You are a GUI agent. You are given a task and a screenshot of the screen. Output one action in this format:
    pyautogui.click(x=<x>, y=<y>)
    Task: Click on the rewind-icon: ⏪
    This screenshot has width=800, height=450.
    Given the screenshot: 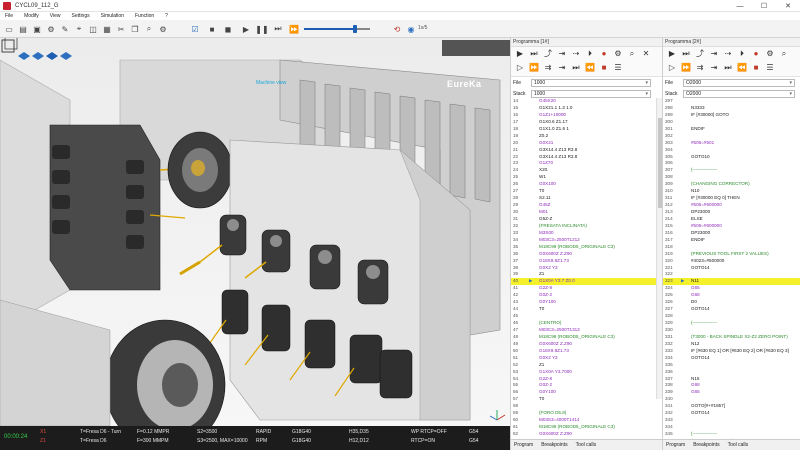 What is the action you would take?
    pyautogui.click(x=742, y=68)
    